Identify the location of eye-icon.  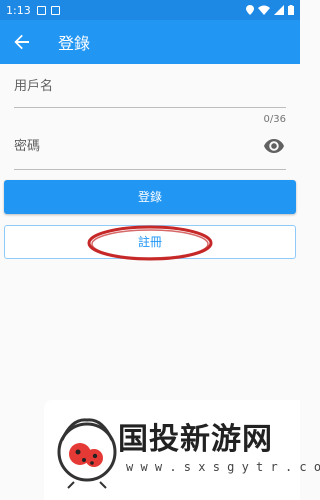
(274, 146).